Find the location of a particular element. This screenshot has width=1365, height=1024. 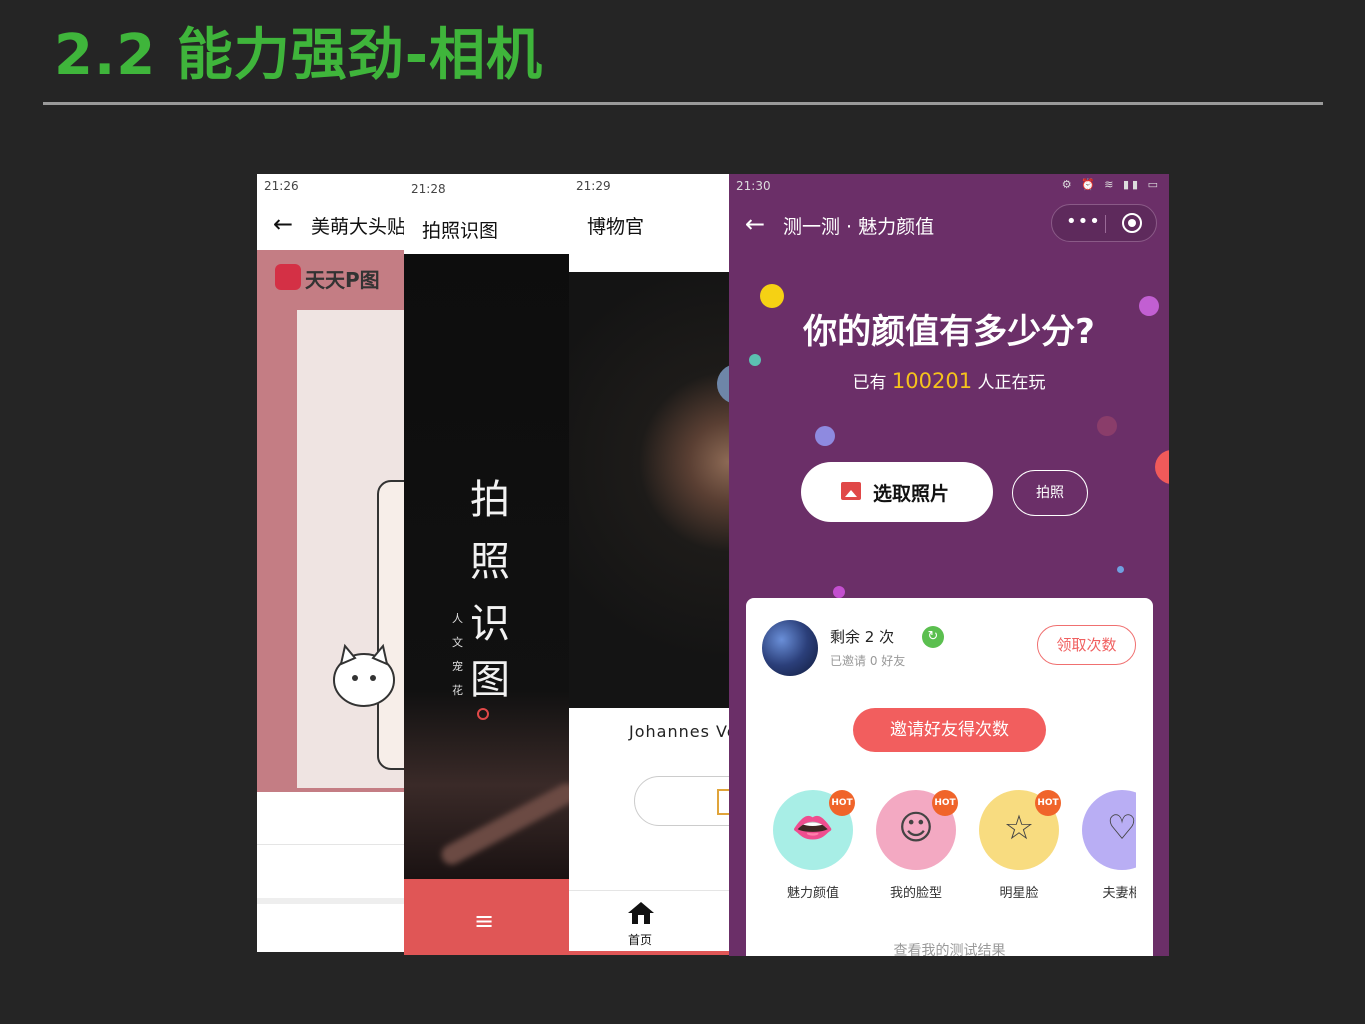

poster-image: 拍 照 识 图 人 文 宠 花 is located at coordinates (487, 566).